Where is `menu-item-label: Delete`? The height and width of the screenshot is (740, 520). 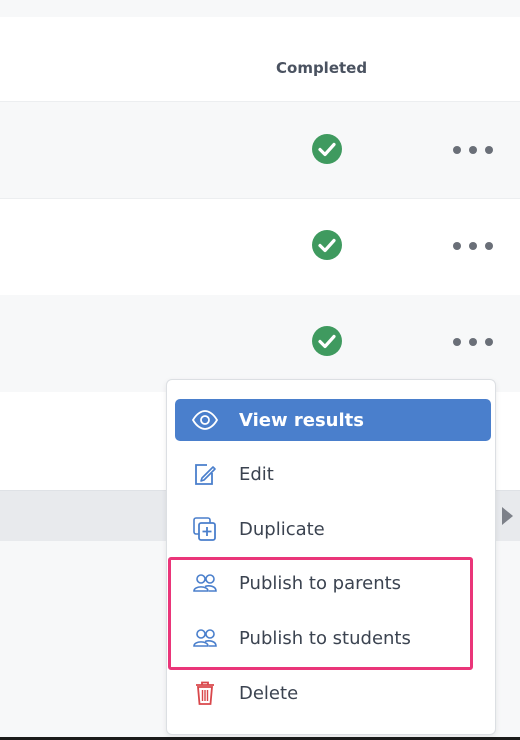 menu-item-label: Delete is located at coordinates (269, 693).